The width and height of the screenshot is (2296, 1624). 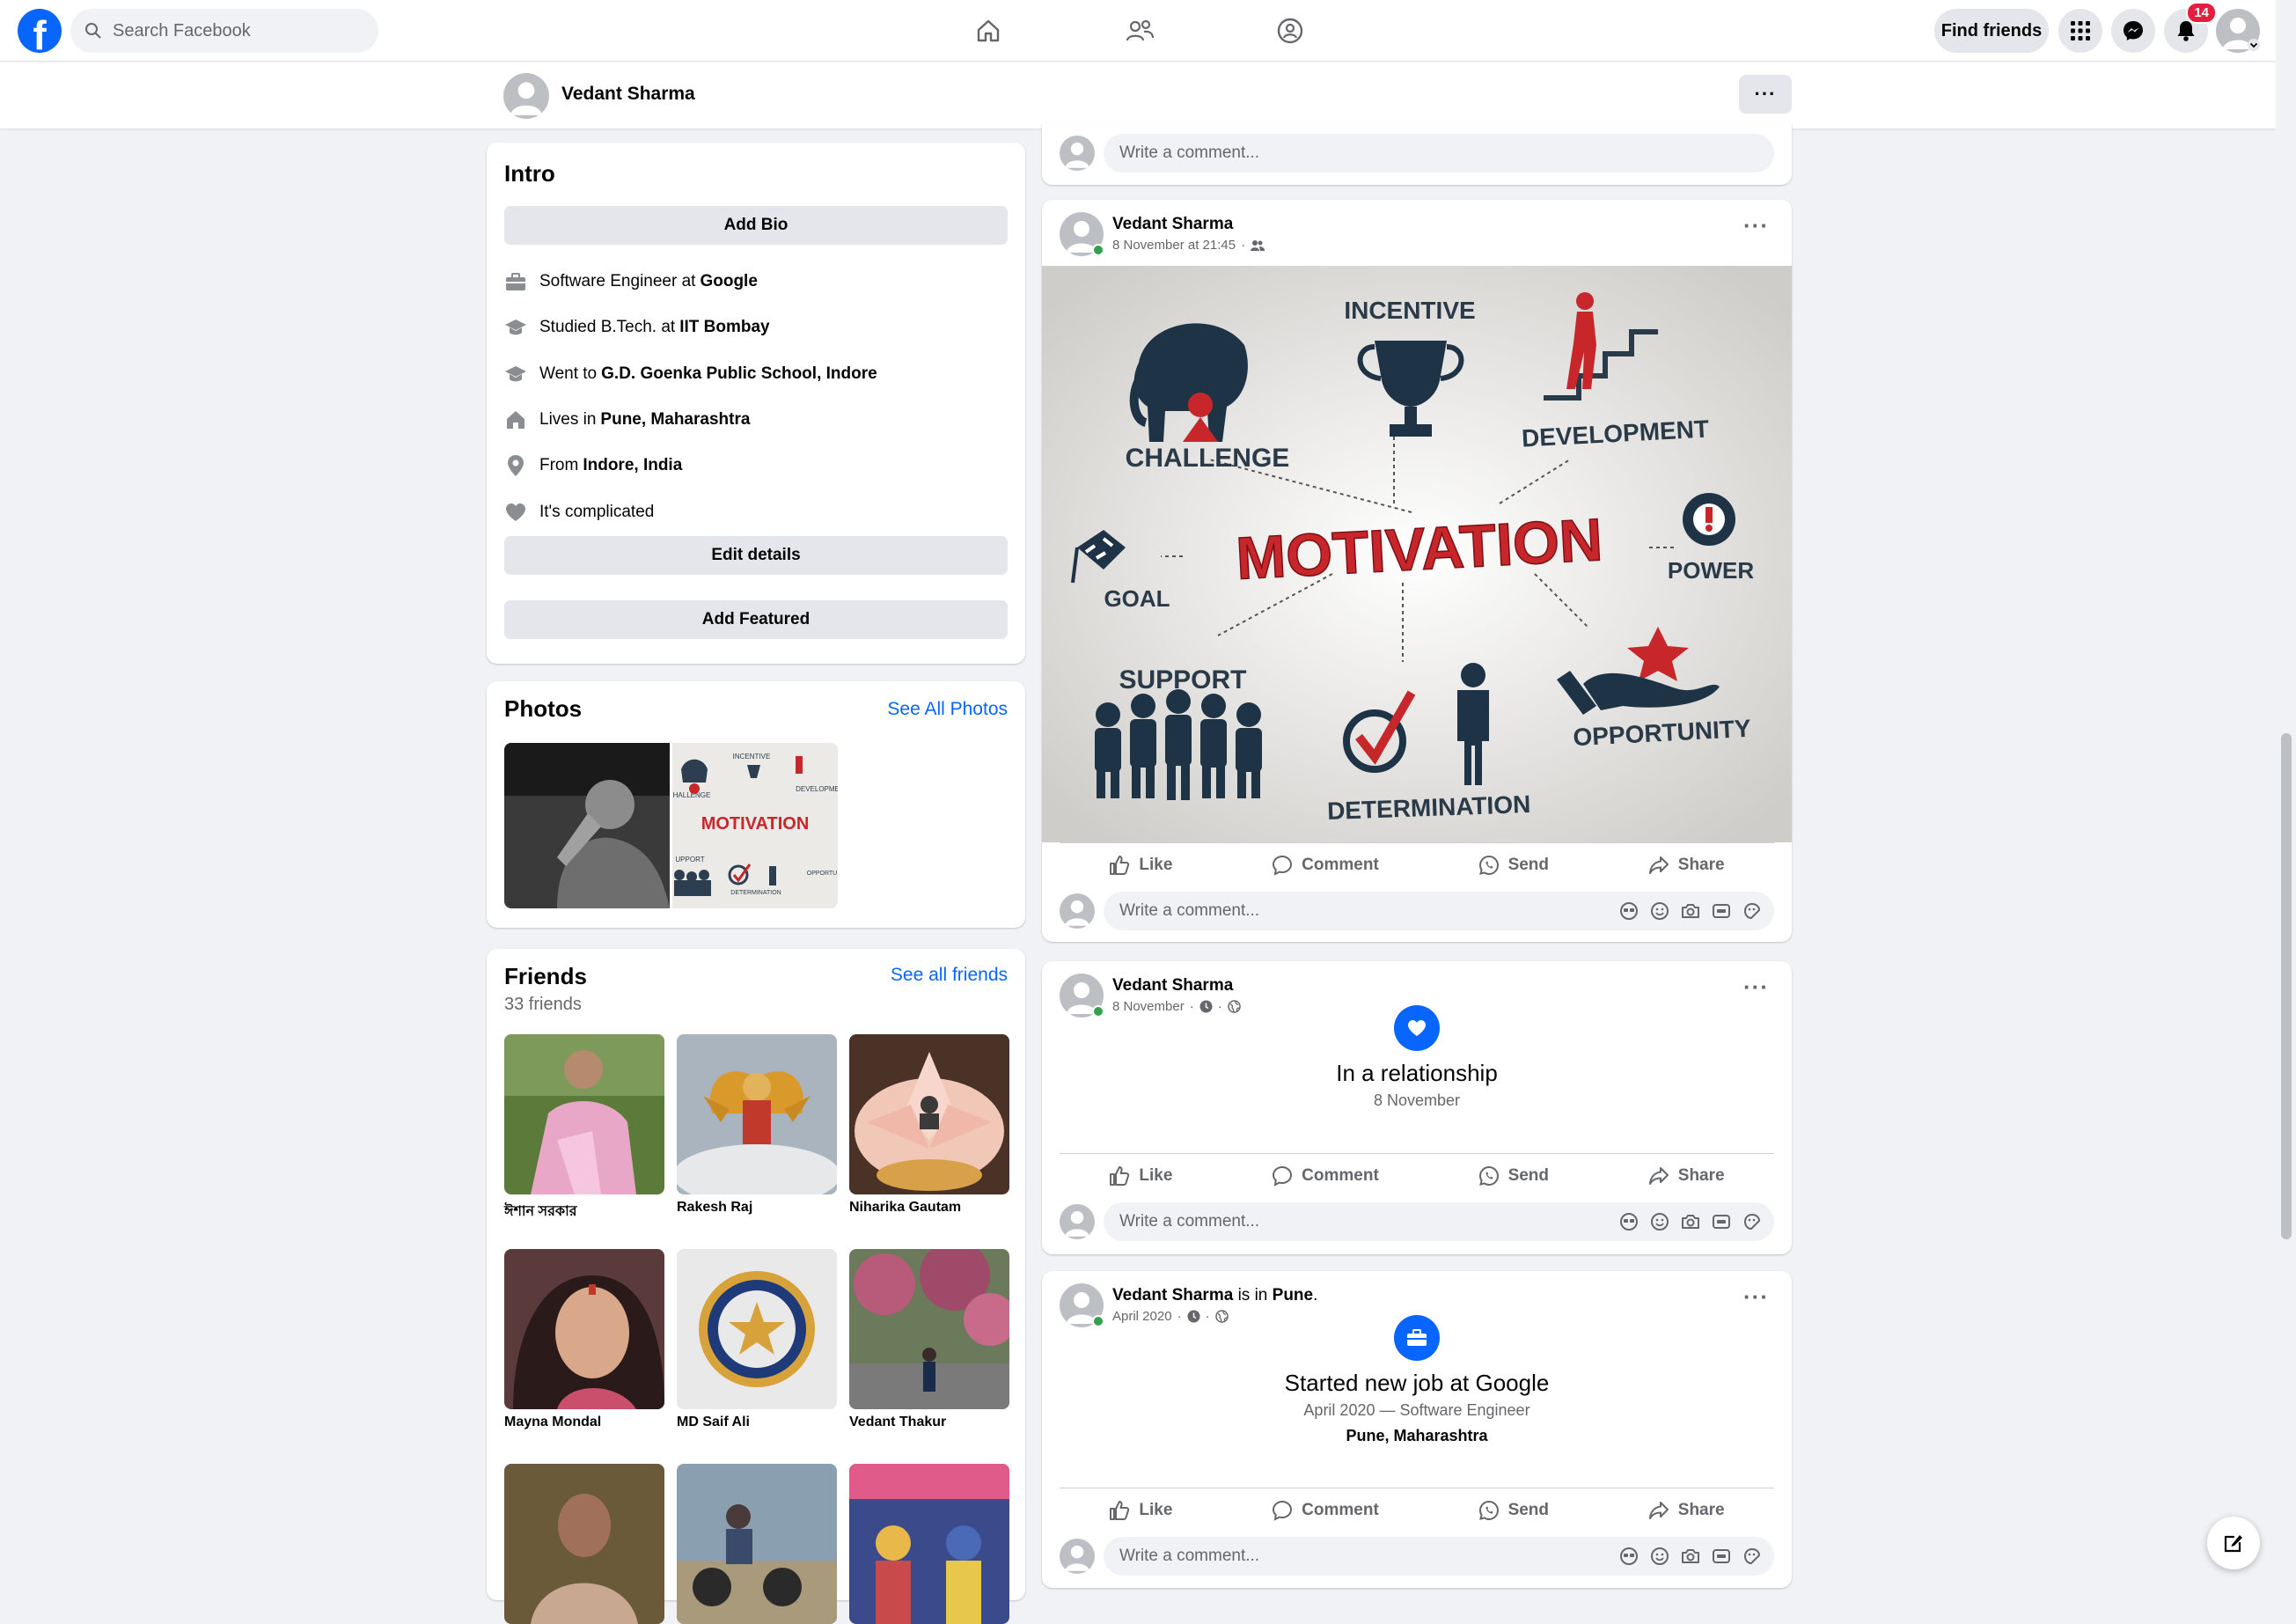 What do you see at coordinates (929, 1422) in the screenshot?
I see `friend-name: Vedant Thakur` at bounding box center [929, 1422].